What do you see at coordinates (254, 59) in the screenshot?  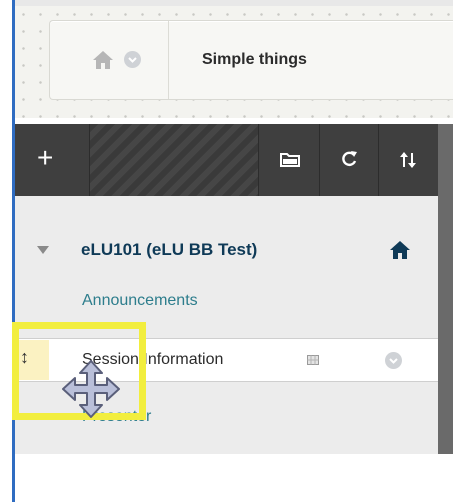 I see `page-title: Simple things` at bounding box center [254, 59].